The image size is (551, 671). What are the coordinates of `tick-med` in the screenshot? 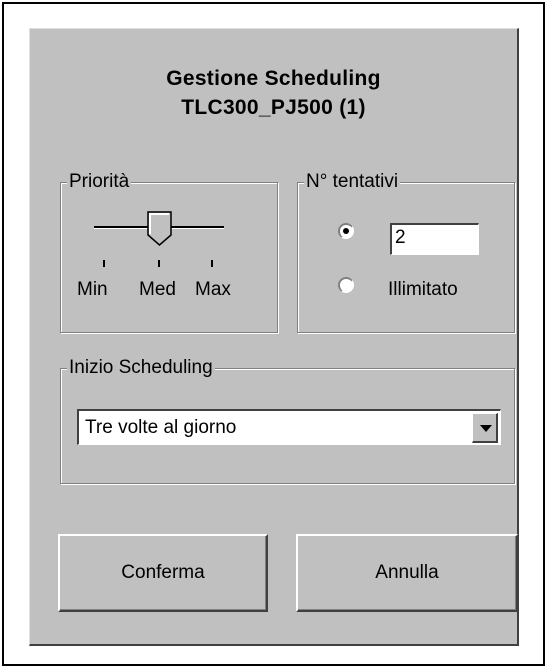 It's located at (159, 263).